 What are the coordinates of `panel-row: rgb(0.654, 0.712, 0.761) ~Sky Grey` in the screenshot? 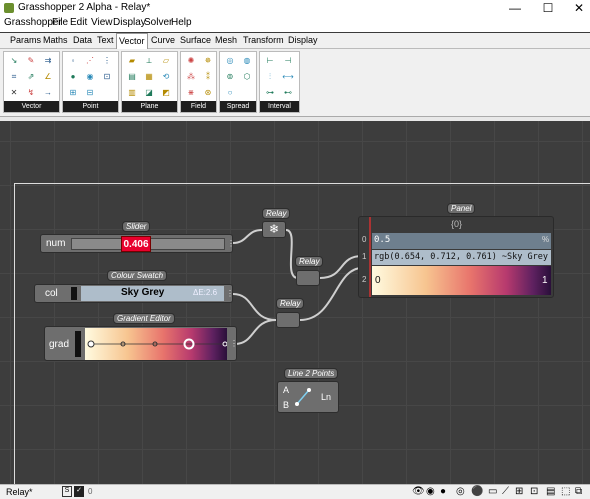 It's located at (461, 257).